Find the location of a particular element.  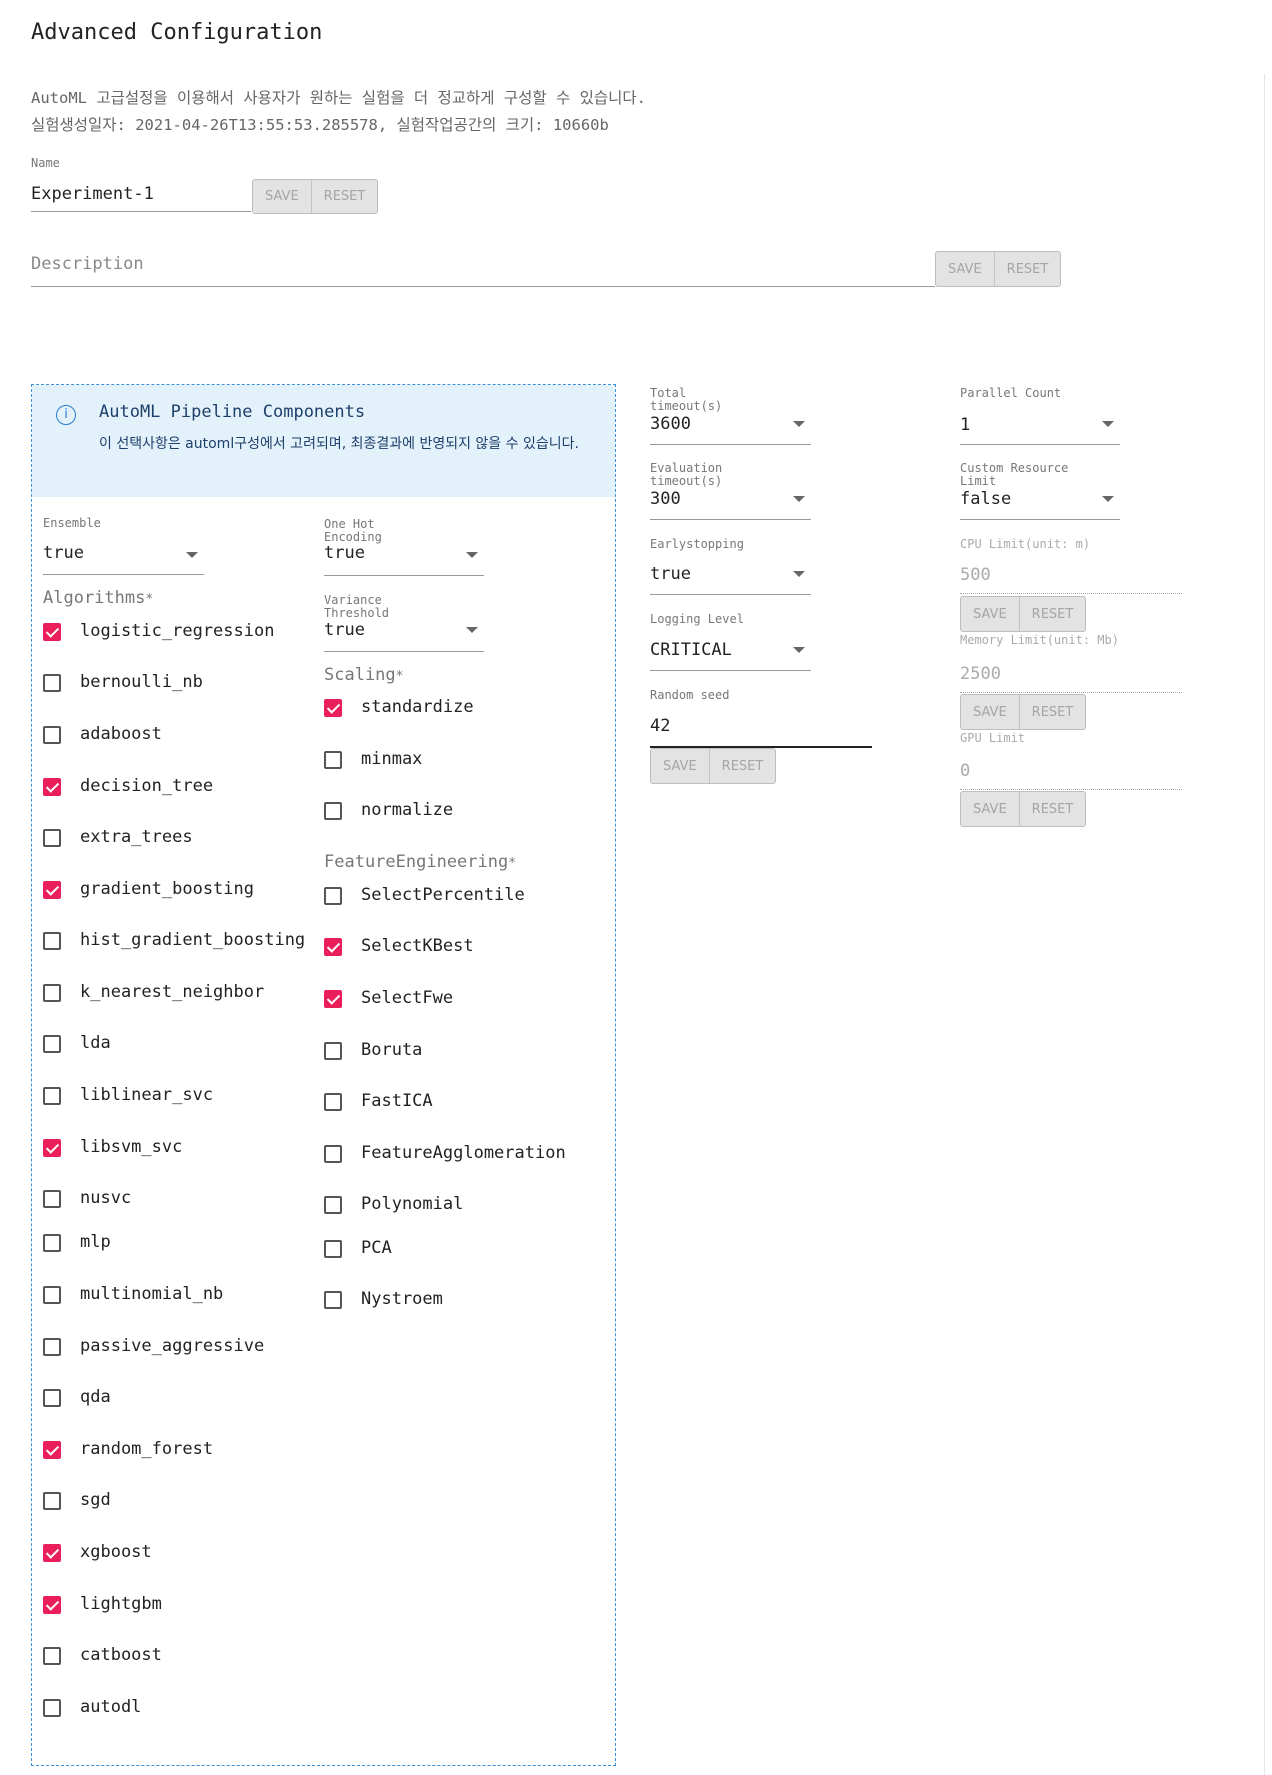

description-input: Description is located at coordinates (483, 270).